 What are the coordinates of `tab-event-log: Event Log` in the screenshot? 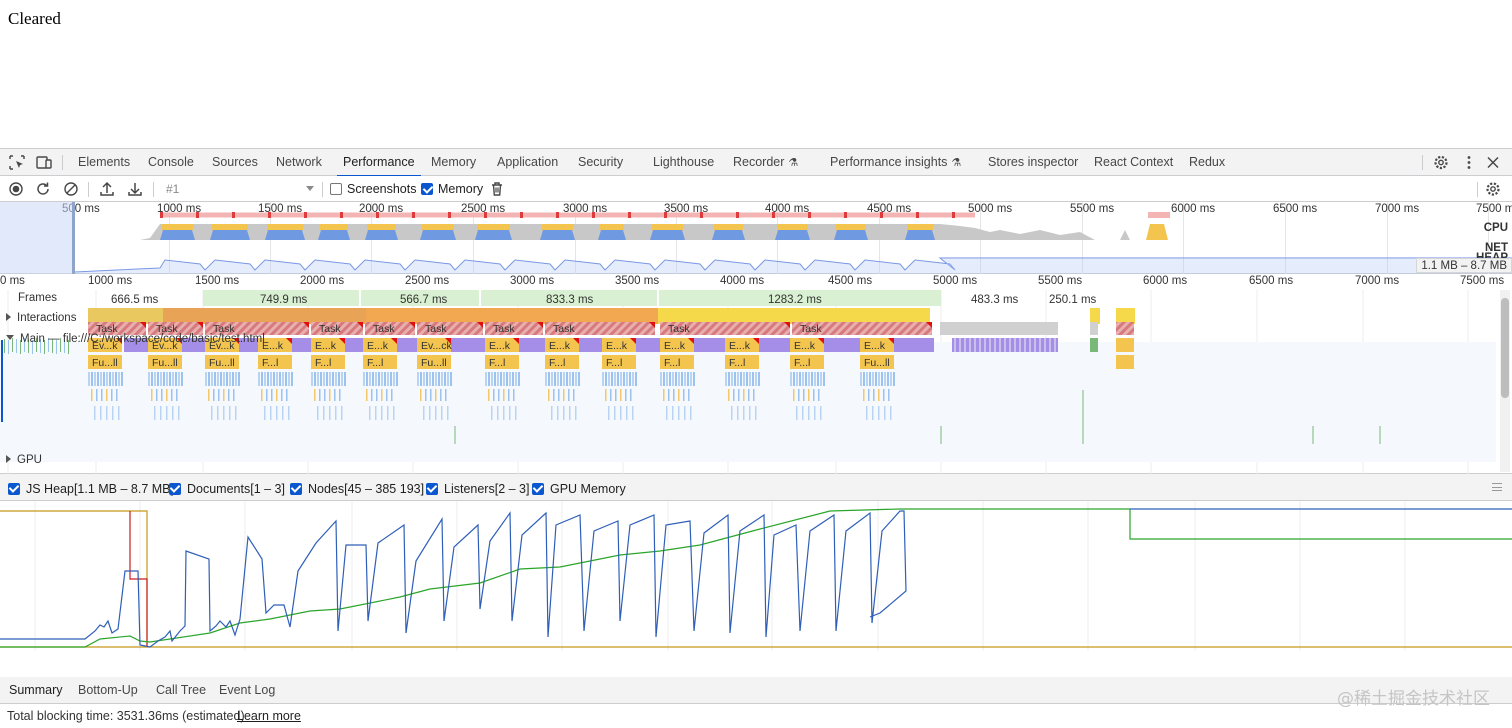 It's located at (247, 690).